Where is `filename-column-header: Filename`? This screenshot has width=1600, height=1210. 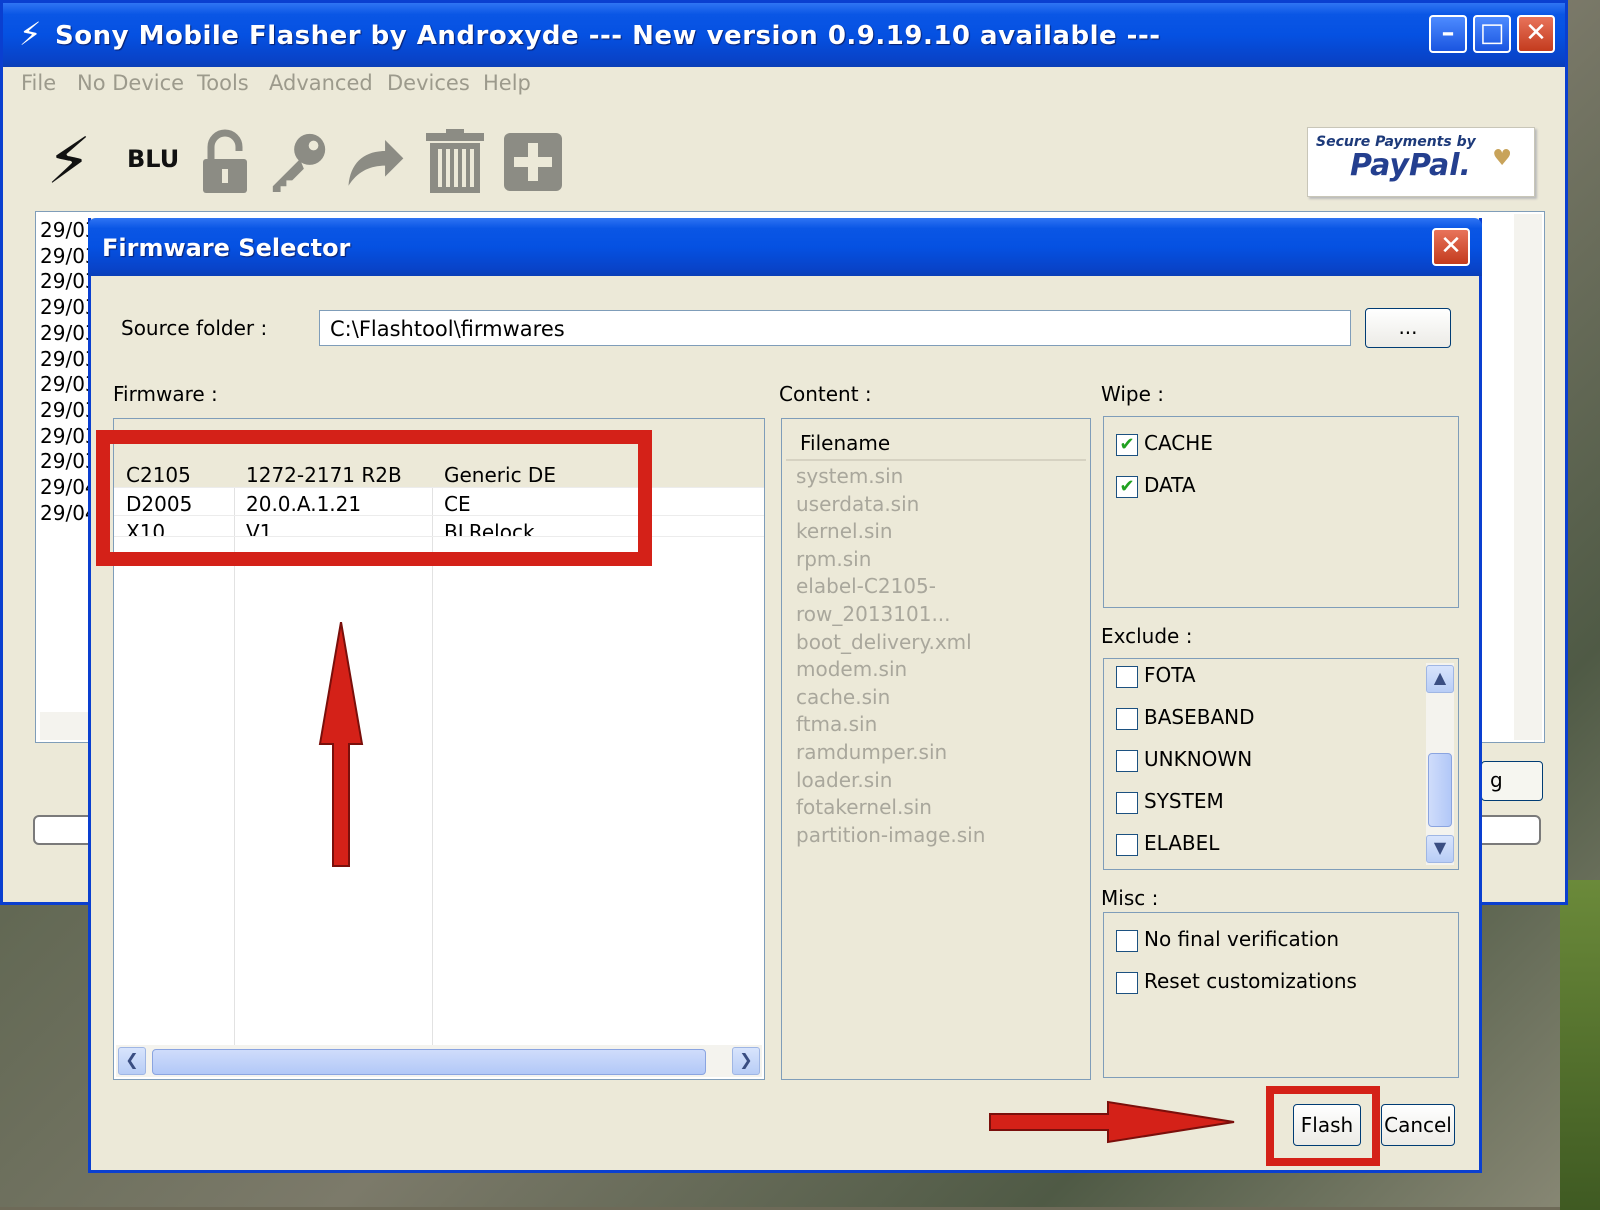 filename-column-header: Filename is located at coordinates (936, 442).